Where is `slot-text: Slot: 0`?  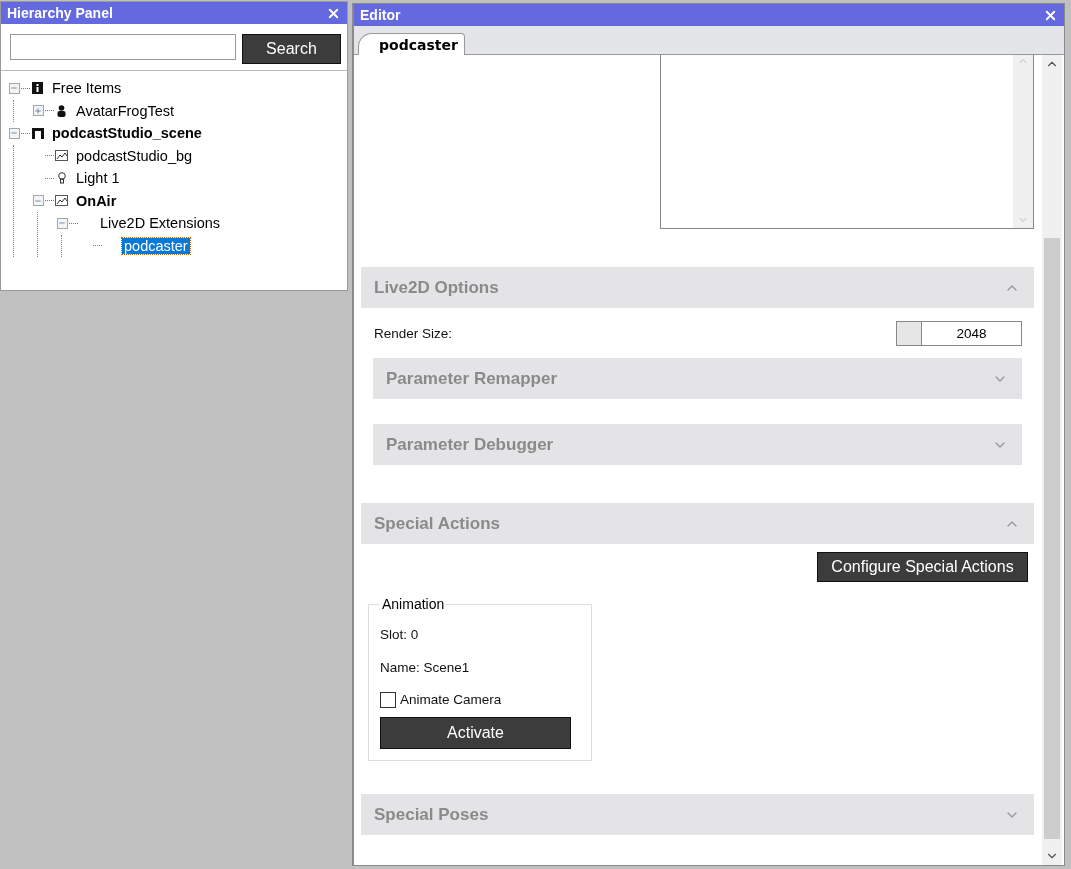 slot-text: Slot: 0 is located at coordinates (399, 634).